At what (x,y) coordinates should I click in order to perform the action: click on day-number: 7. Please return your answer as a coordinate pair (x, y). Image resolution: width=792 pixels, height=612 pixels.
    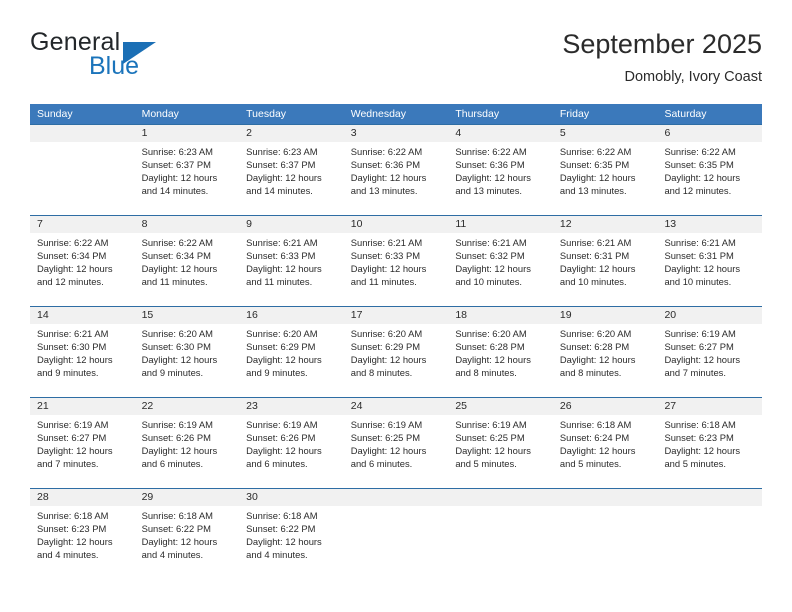
    Looking at the image, I should click on (82, 224).